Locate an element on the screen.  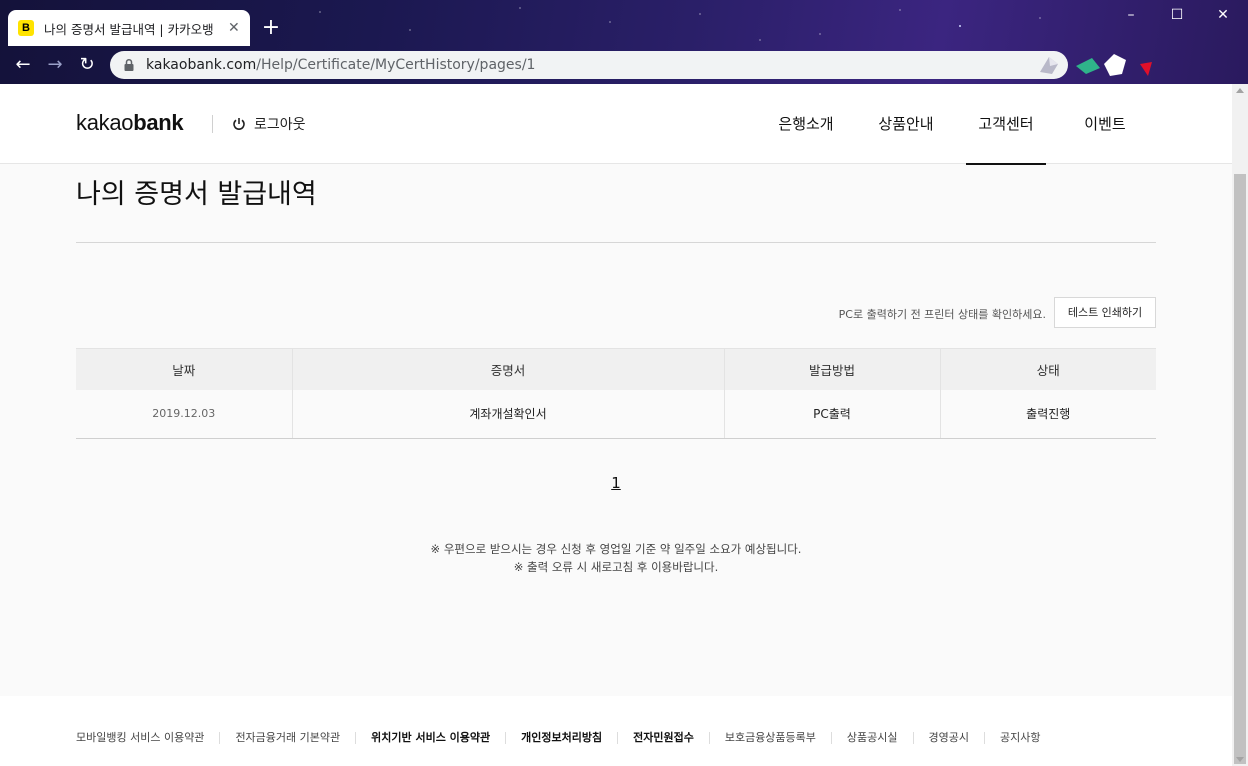
site-header: kakaobank 로그아웃 은행소개 상품안내 고객센터 이벤트 is located at coordinates (616, 124).